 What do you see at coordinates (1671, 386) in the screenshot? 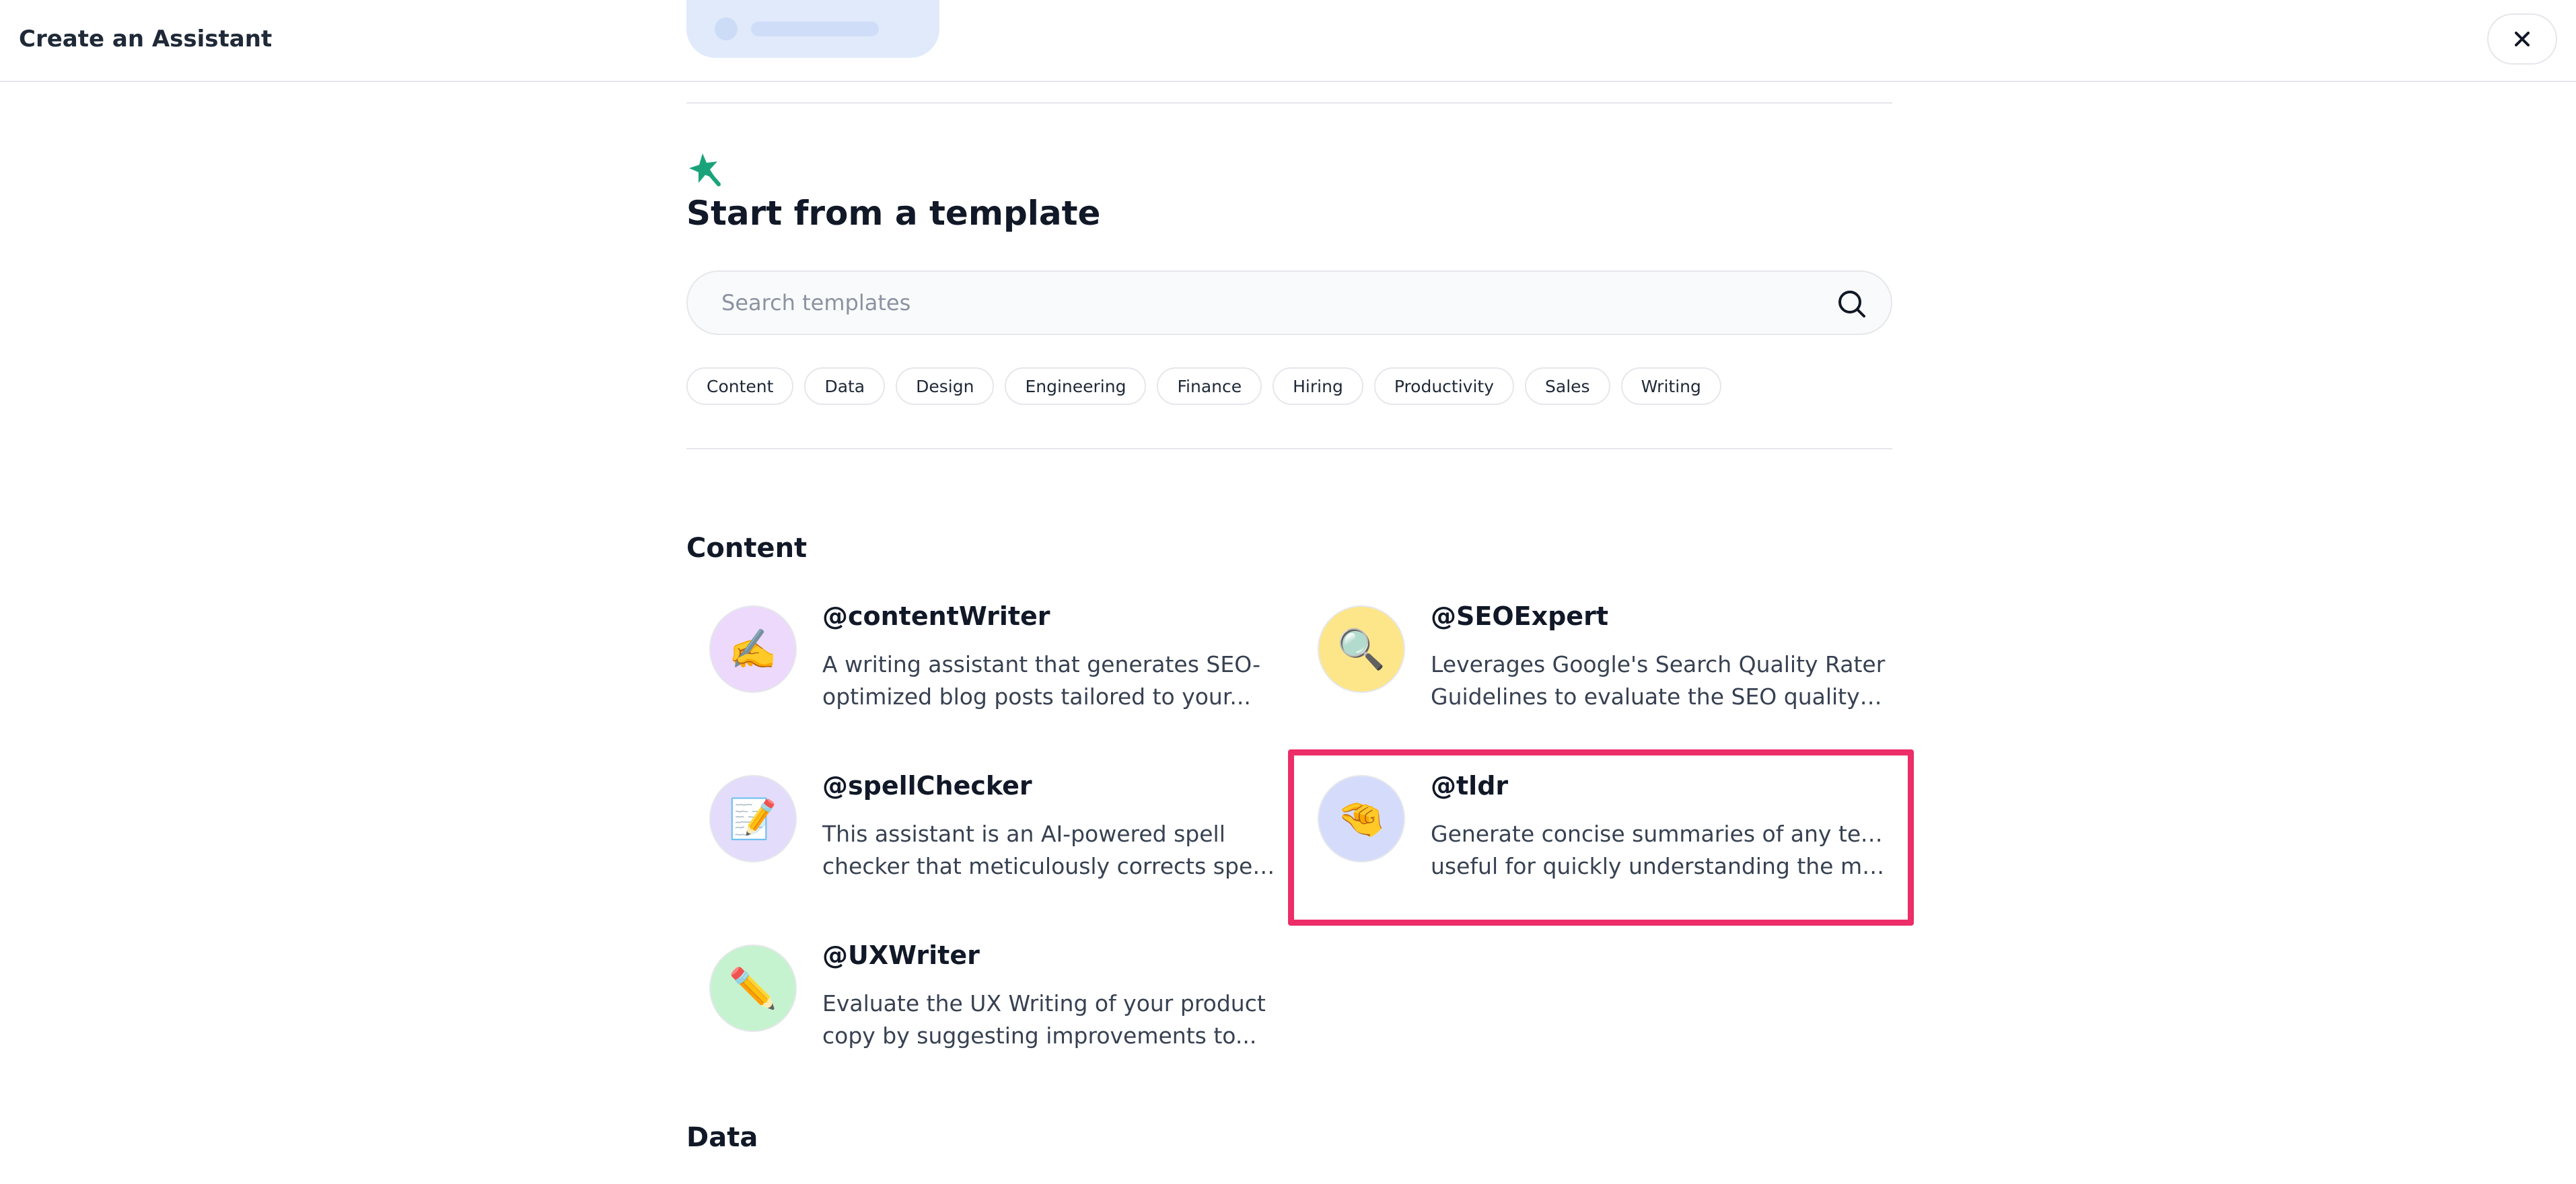
I see `tag-writing: Writing` at bounding box center [1671, 386].